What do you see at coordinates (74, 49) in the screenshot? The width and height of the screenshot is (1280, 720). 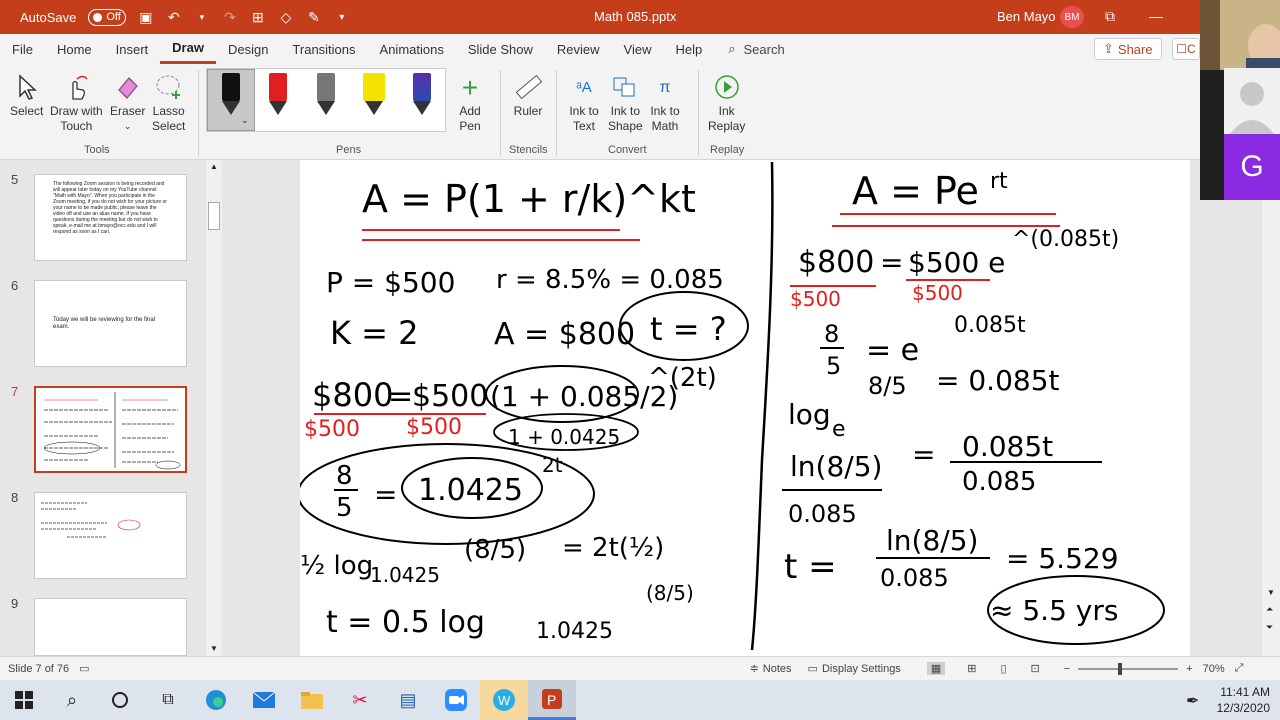 I see `tab-home: Home` at bounding box center [74, 49].